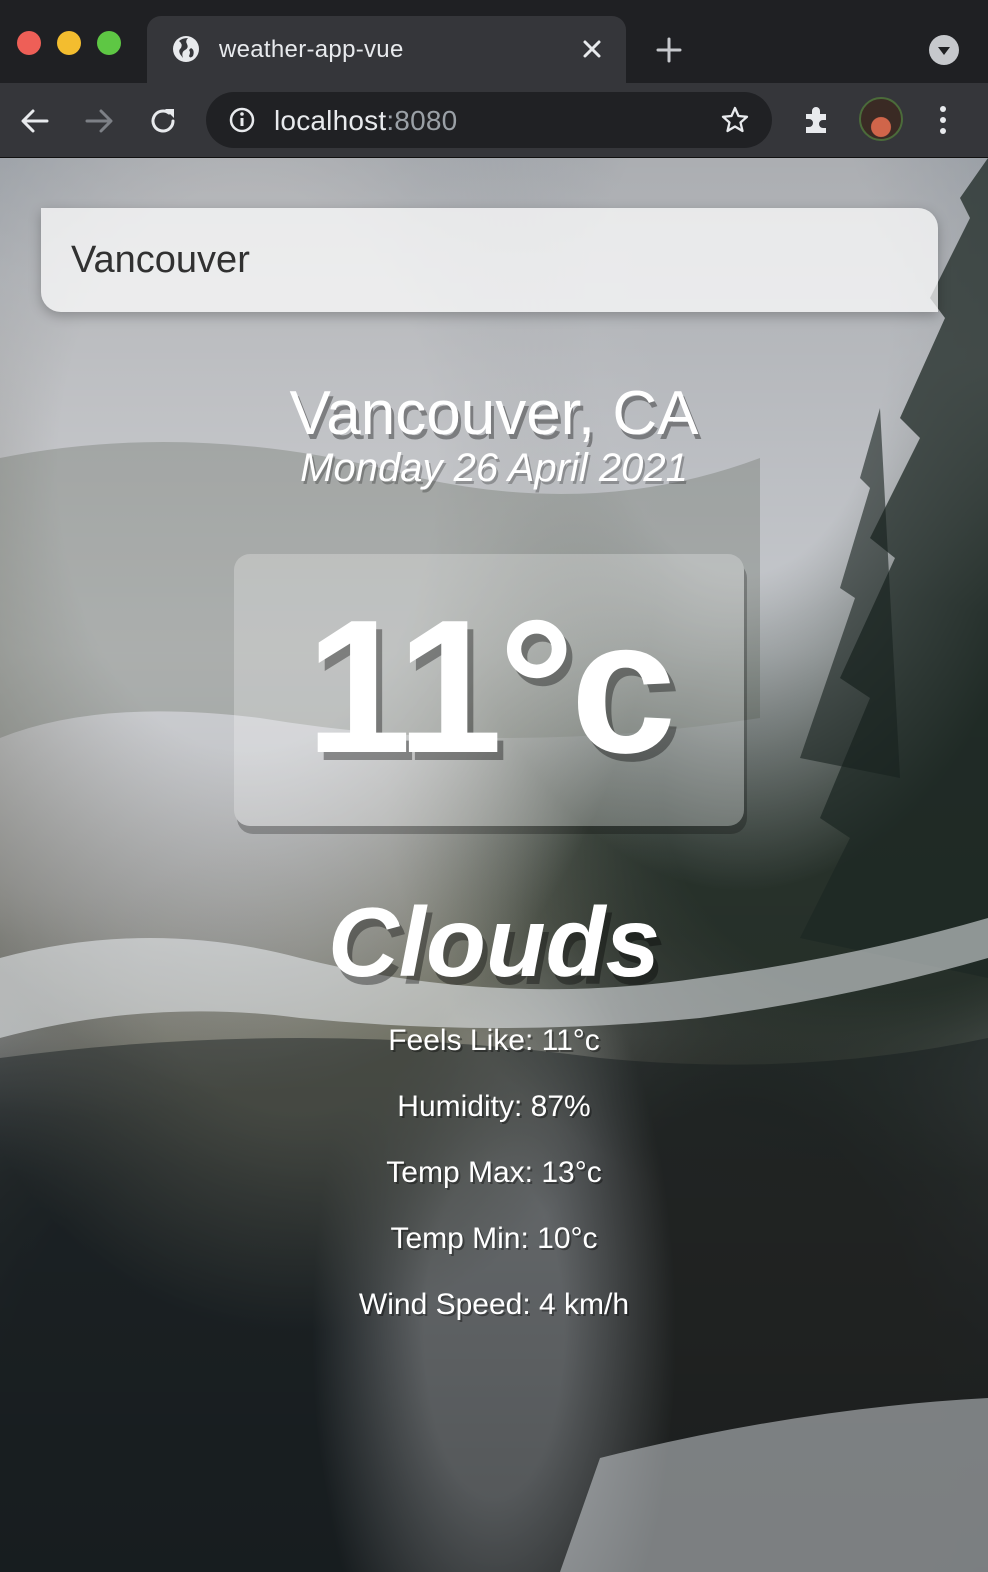 This screenshot has width=988, height=1572. I want to click on more-menu-icon, so click(943, 120).